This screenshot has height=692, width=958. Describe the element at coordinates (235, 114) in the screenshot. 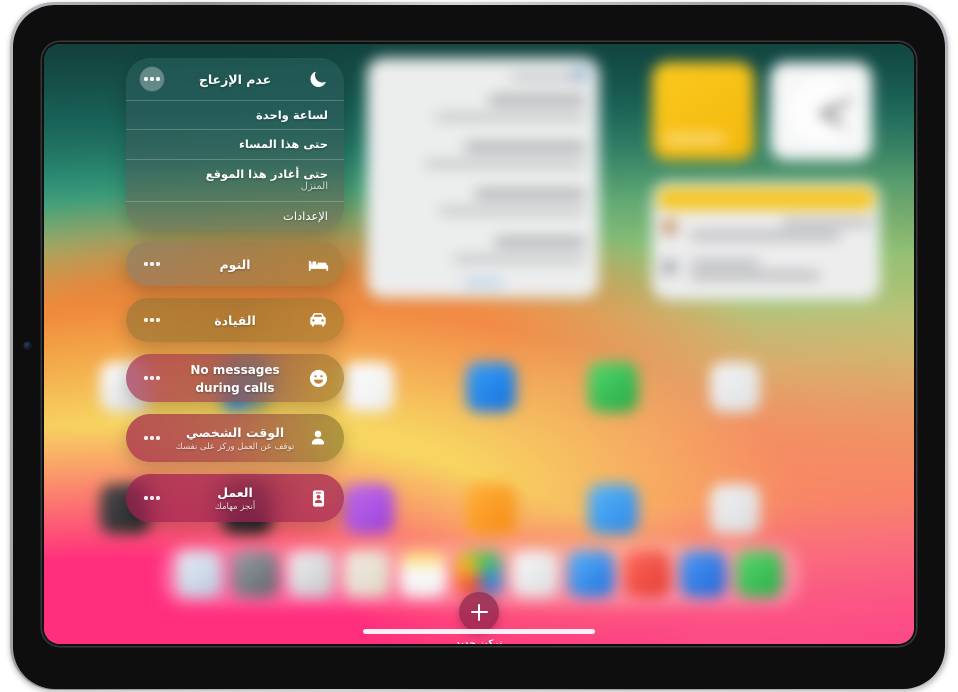

I see `focus-option-one-hour: لساعة واحدة` at that location.